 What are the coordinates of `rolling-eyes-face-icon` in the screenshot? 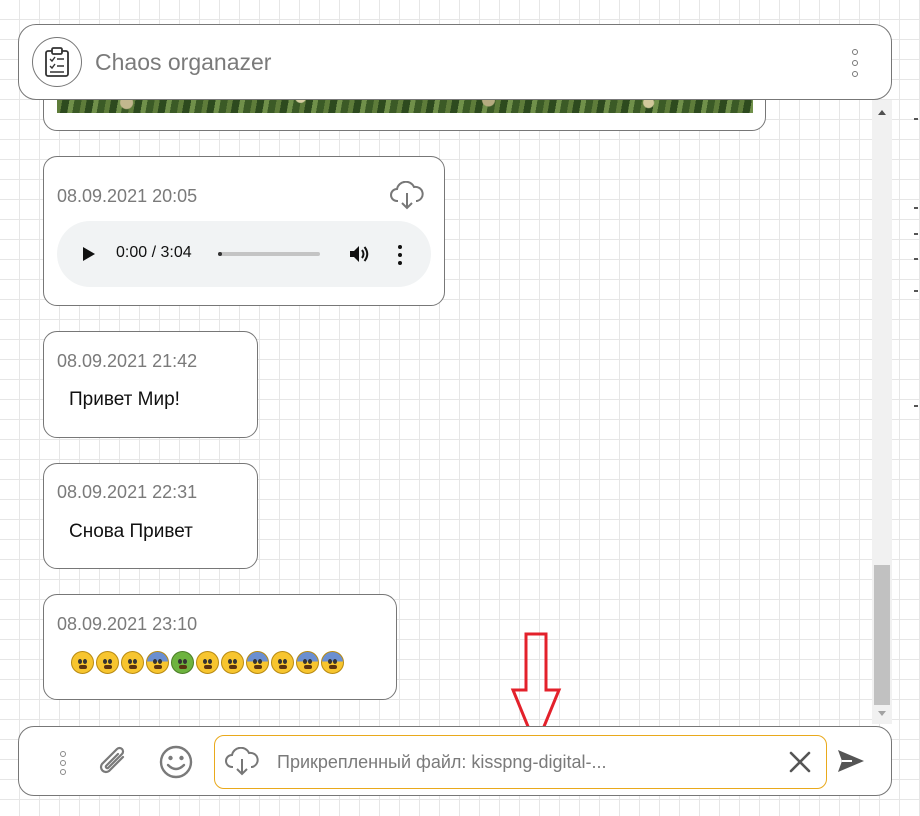 It's located at (132, 662).